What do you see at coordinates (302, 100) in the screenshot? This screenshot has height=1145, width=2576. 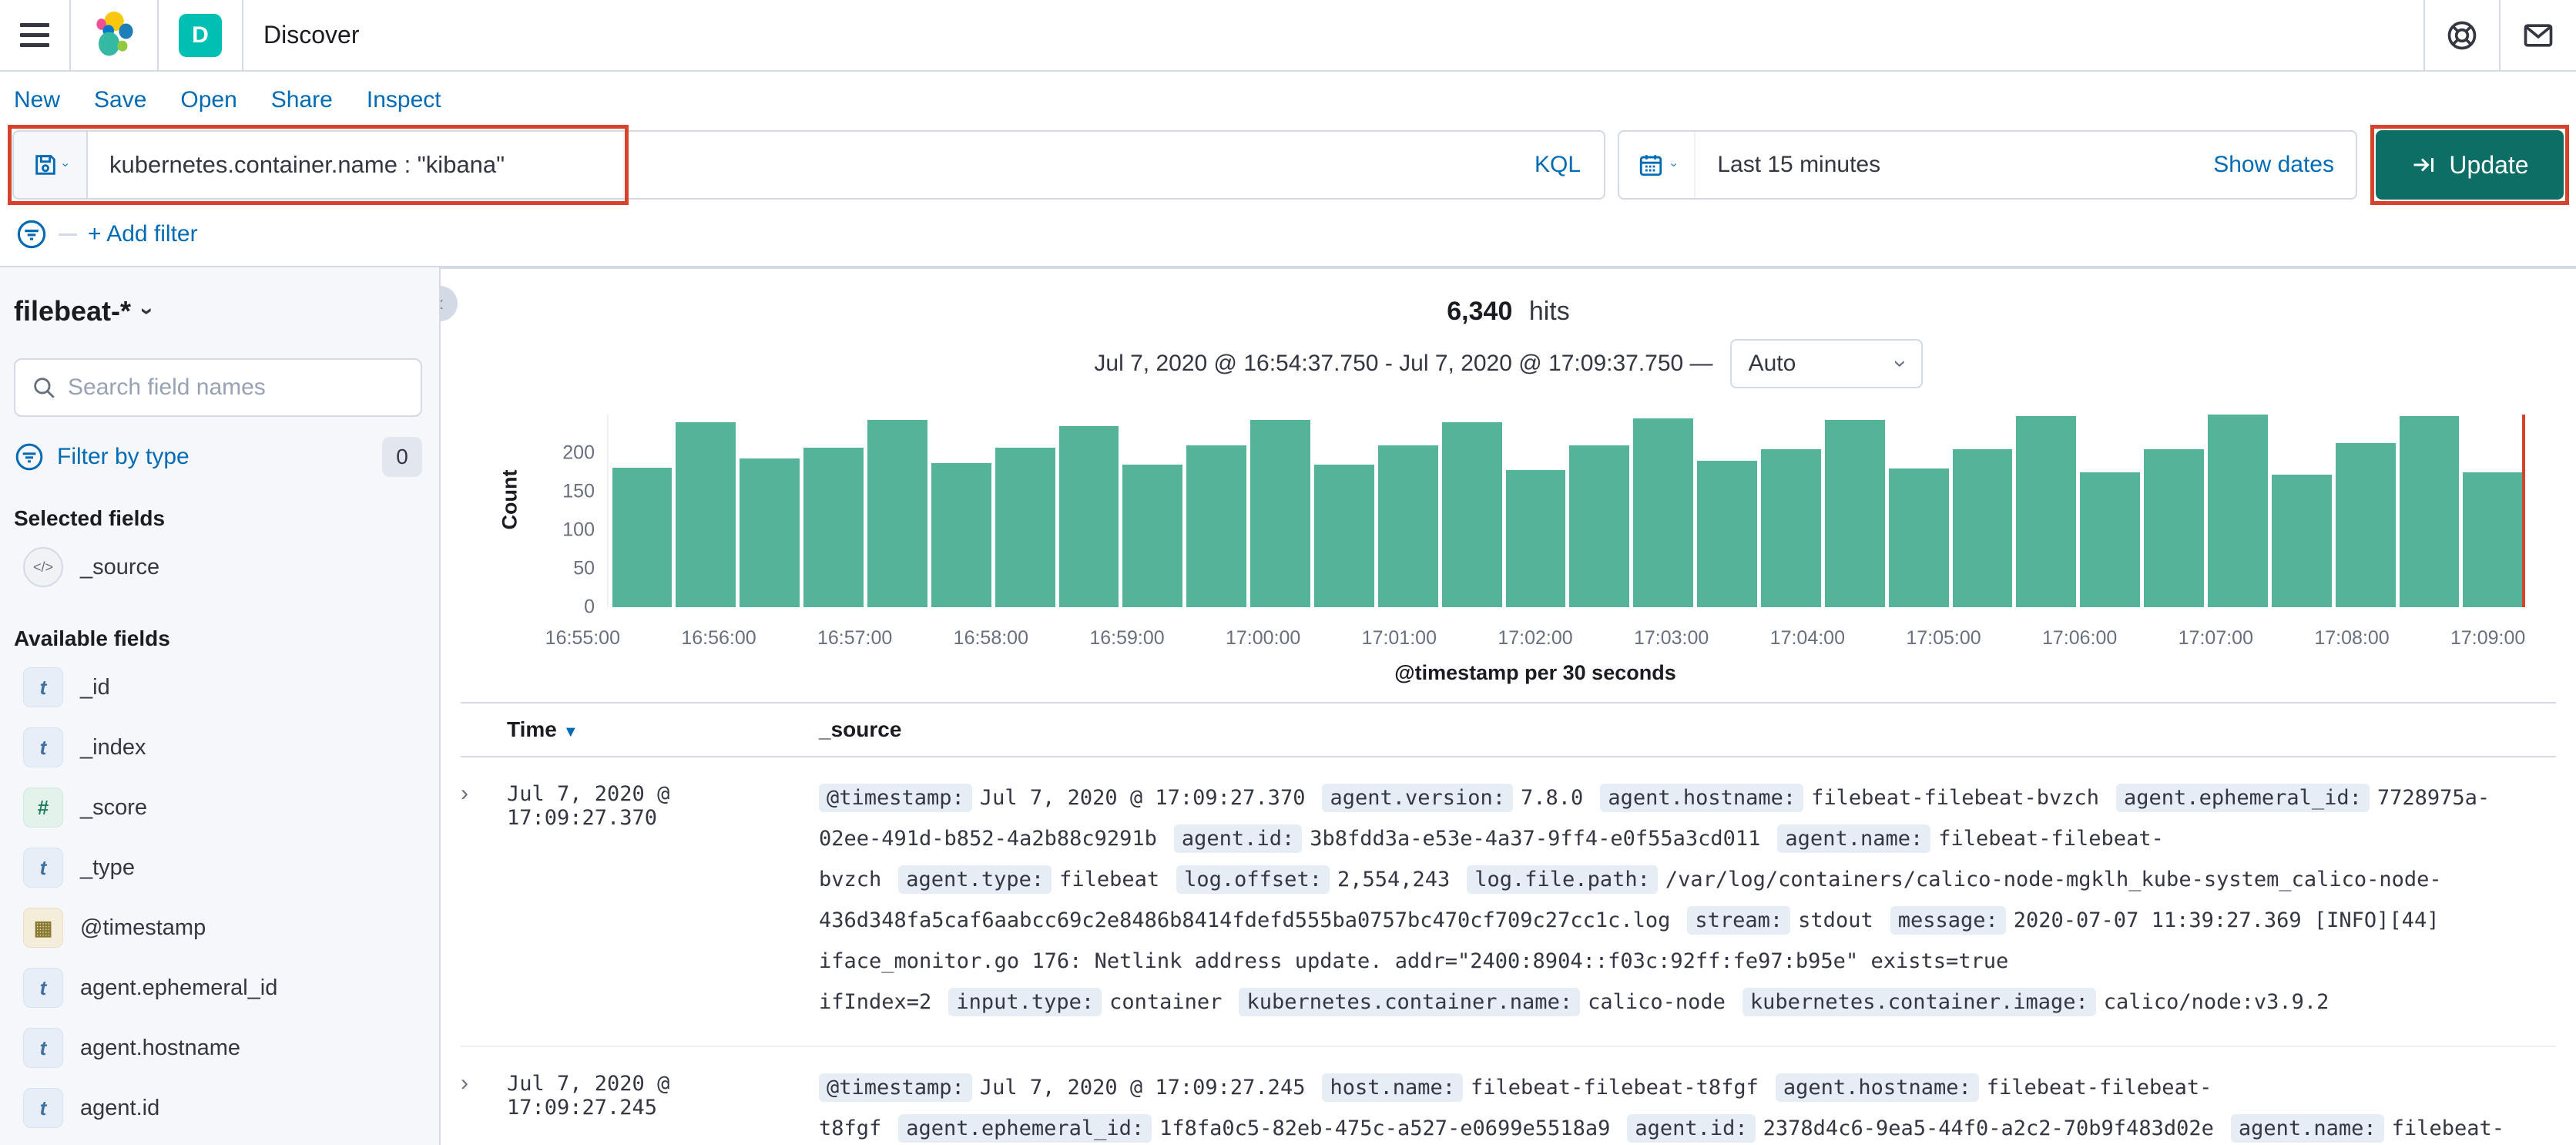 I see `nav-share: Share` at bounding box center [302, 100].